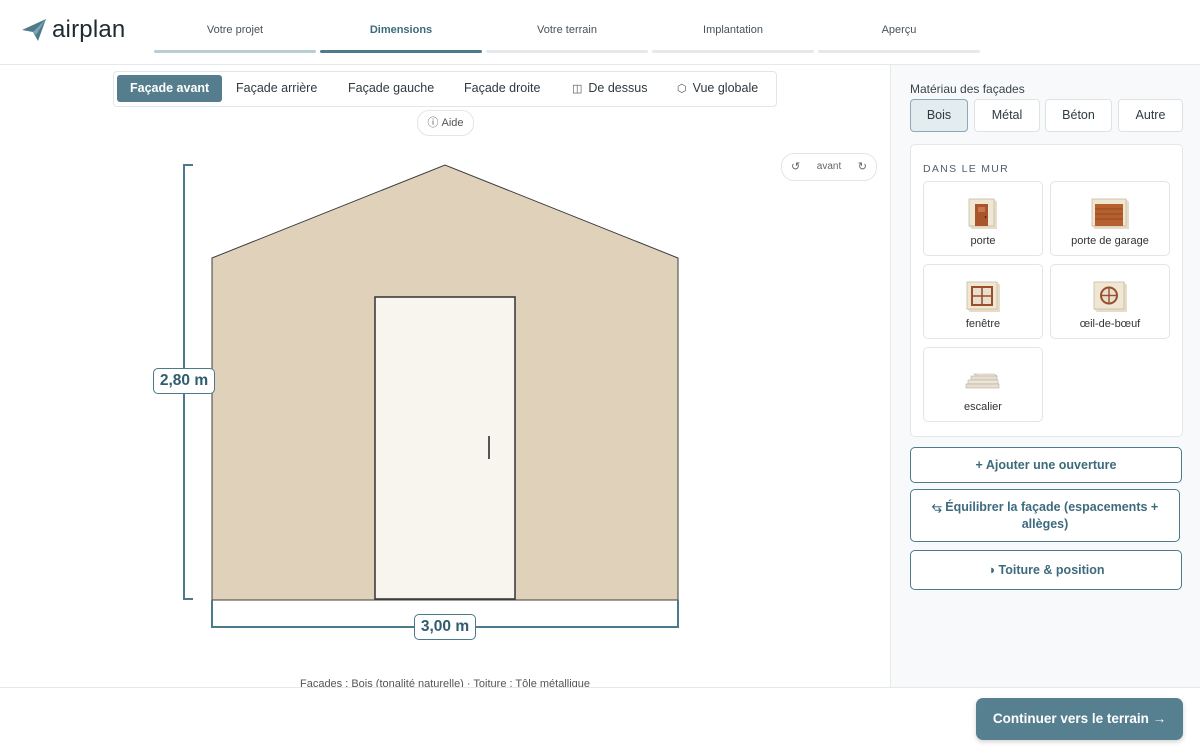  Describe the element at coordinates (829, 167) in the screenshot. I see `rotation-control: ↺ avant ↻` at that location.